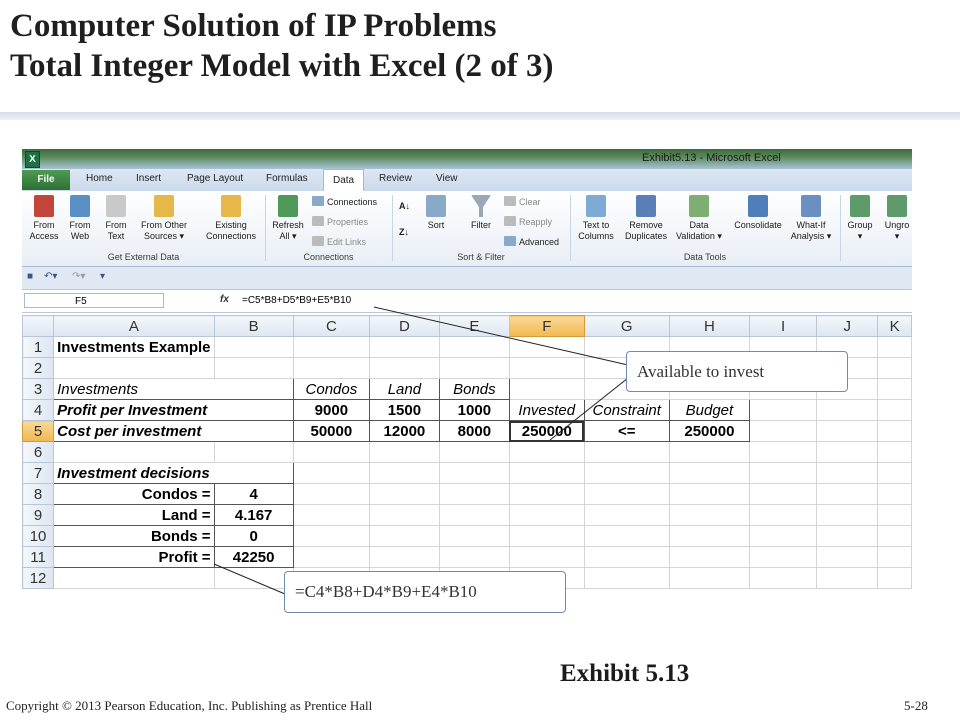  I want to click on row-header-selected: 5, so click(38, 431).